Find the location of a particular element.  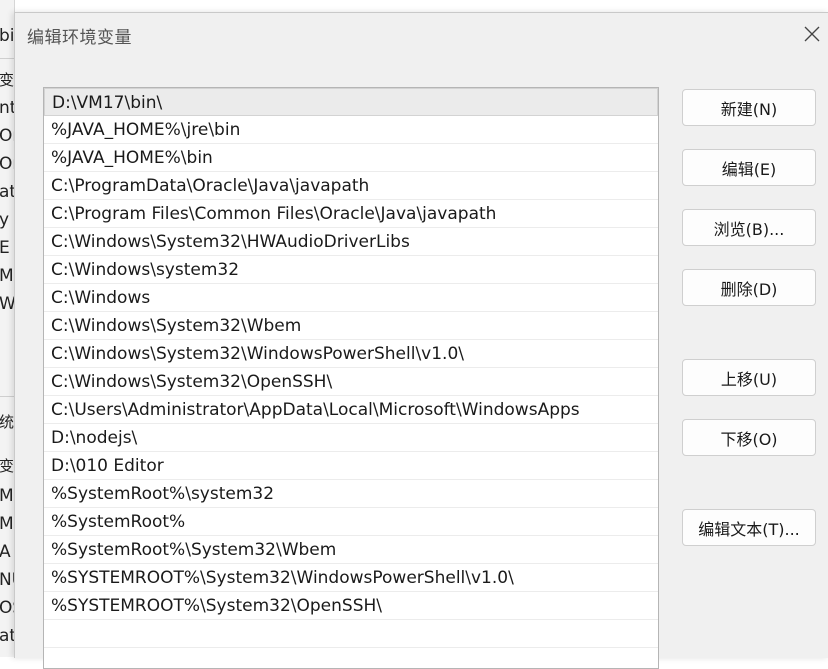

path-list-item: %JAVA_HOME%\bin is located at coordinates (351, 158).